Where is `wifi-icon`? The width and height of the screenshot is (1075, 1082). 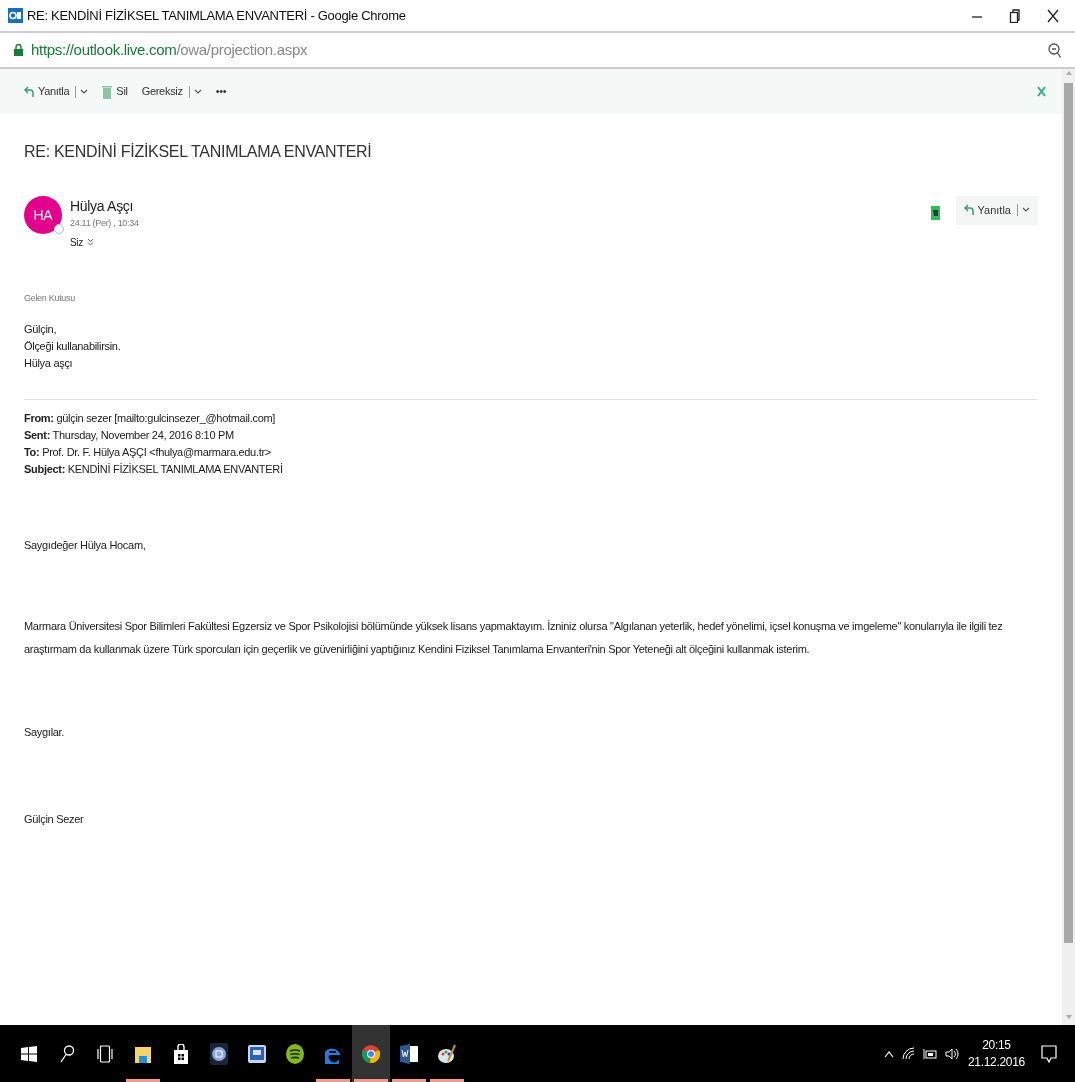
wifi-icon is located at coordinates (908, 1053).